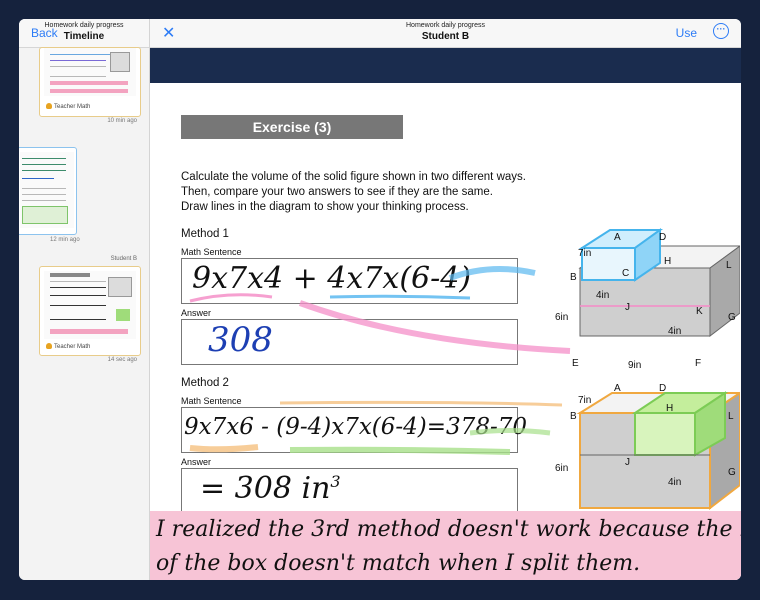  I want to click on vertex-E: E, so click(575, 363).